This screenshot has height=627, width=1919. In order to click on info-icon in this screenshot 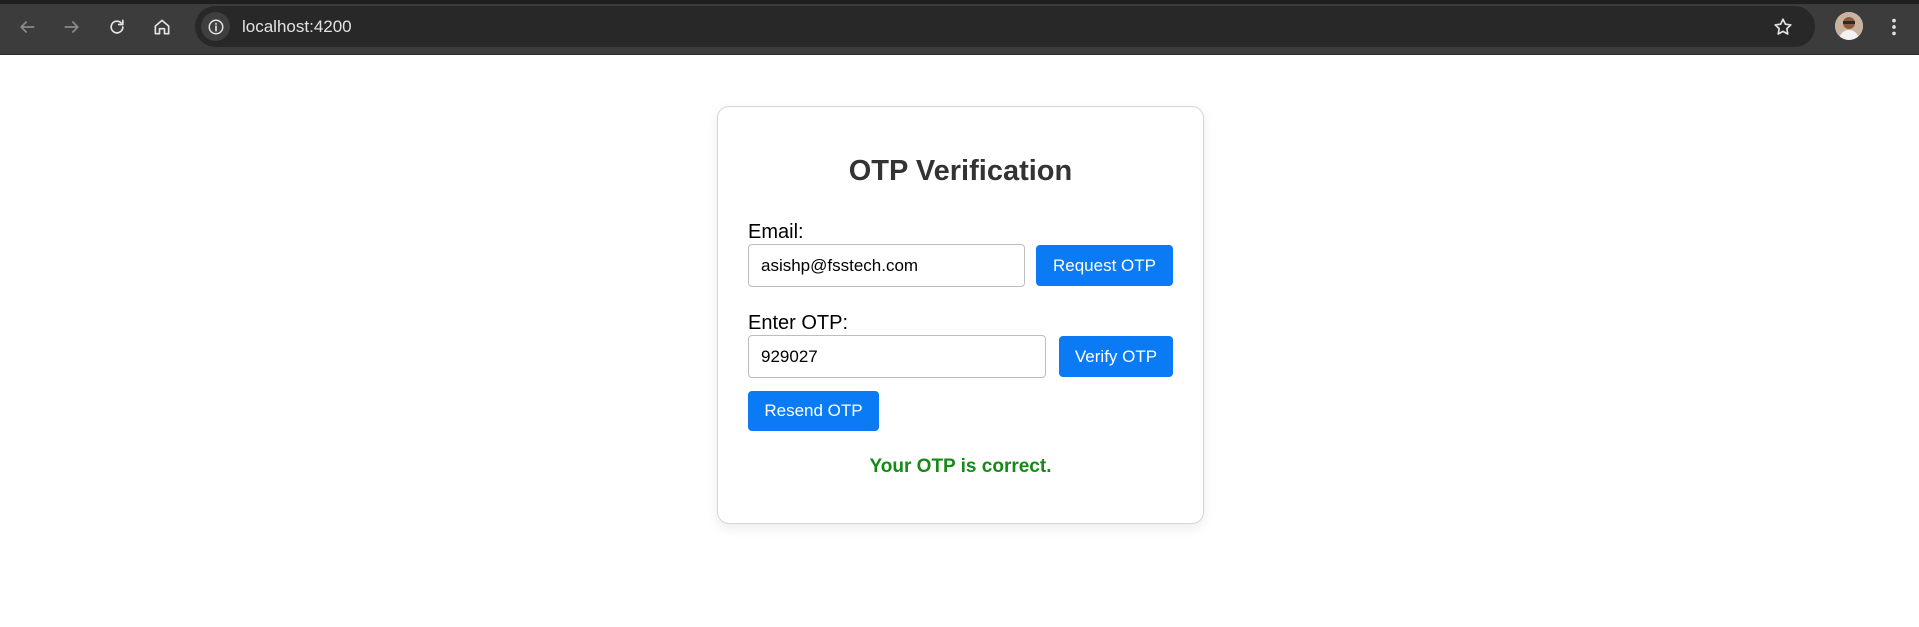, I will do `click(215, 26)`.